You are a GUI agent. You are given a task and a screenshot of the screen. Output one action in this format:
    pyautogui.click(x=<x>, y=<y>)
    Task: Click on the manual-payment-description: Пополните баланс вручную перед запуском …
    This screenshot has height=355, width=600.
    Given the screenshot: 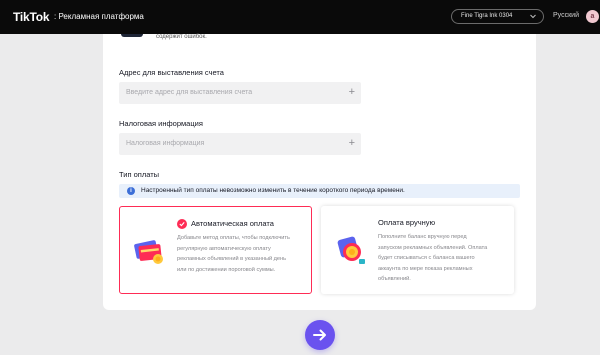 What is the action you would take?
    pyautogui.click(x=433, y=258)
    